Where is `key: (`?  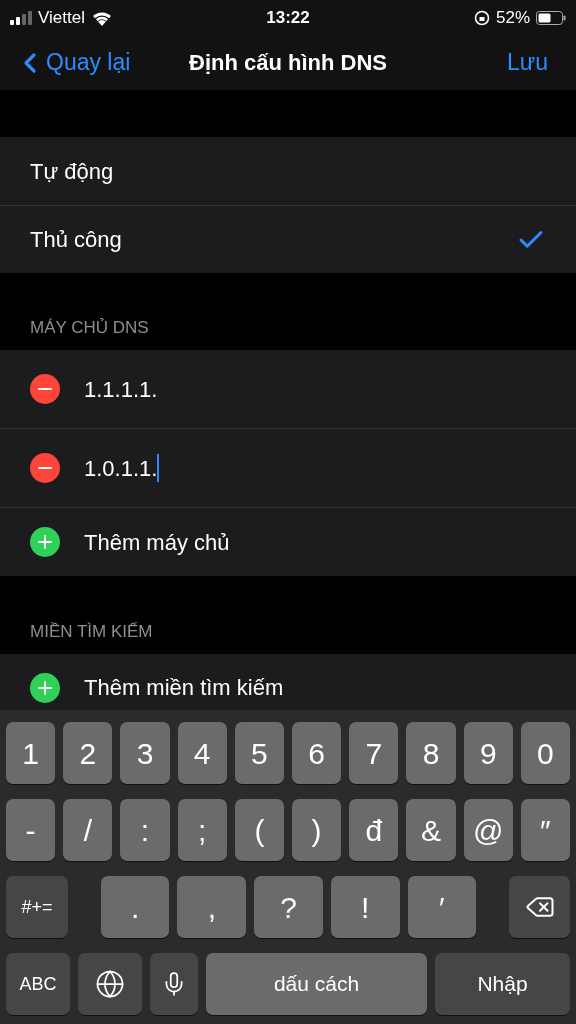
key: ( is located at coordinates (259, 830).